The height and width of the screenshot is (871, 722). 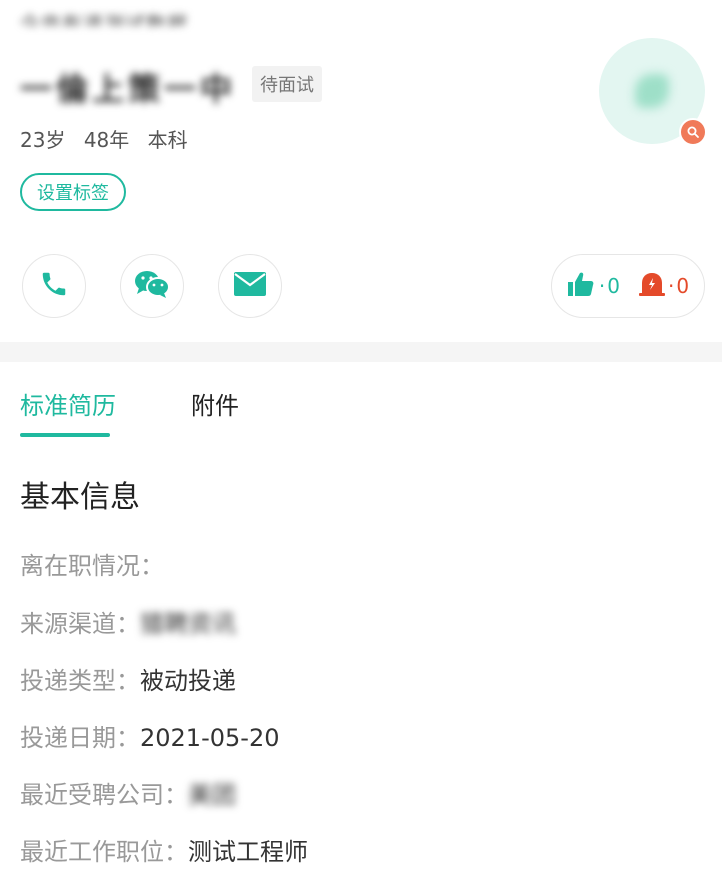 I want to click on wechat-icon, so click(x=152, y=286).